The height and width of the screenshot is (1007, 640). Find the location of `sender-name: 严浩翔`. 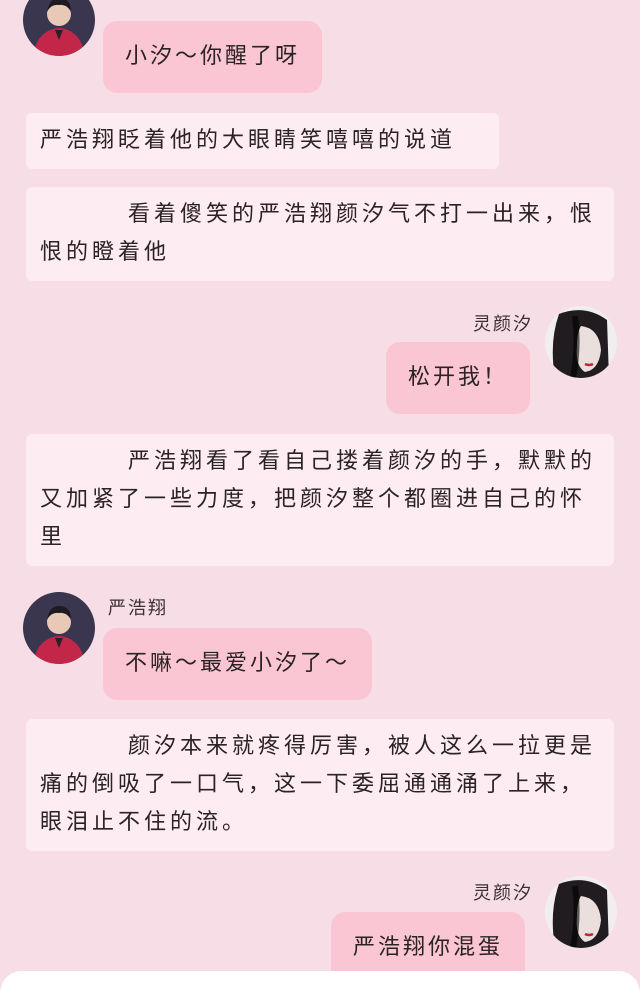

sender-name: 严浩翔 is located at coordinates (138, 608).